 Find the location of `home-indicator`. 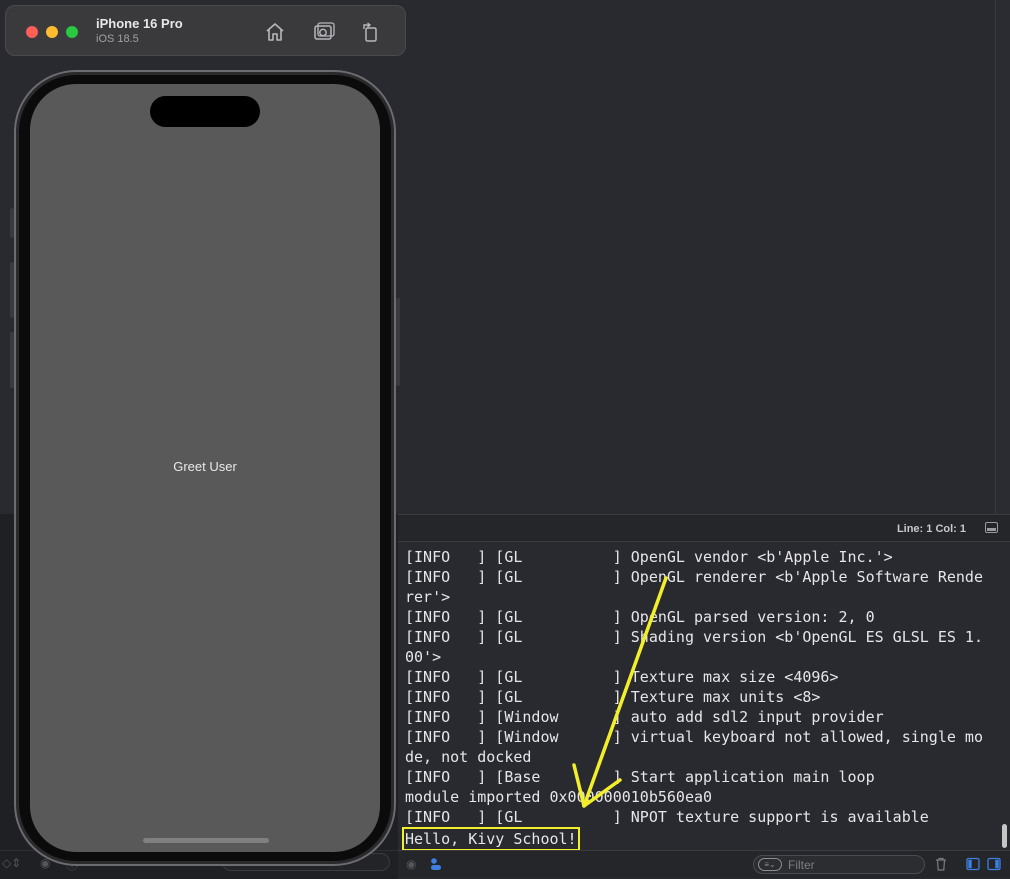

home-indicator is located at coordinates (206, 840).